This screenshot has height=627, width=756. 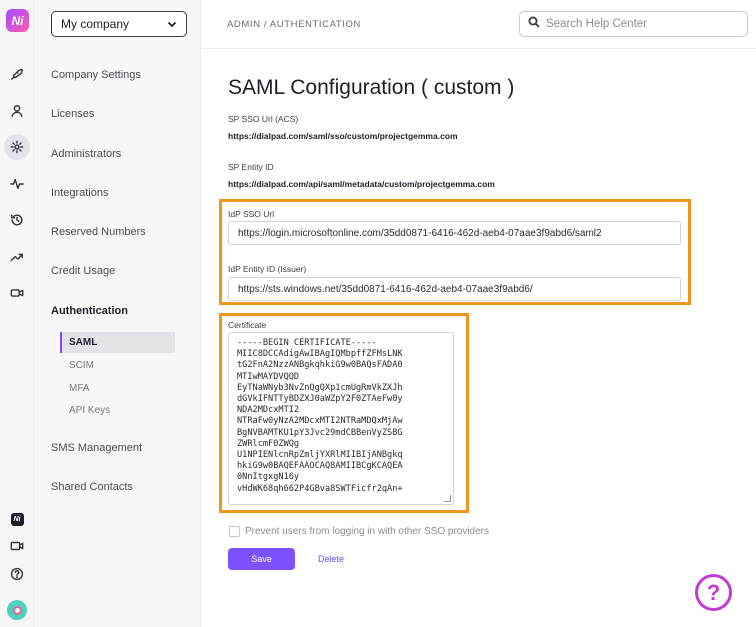 What do you see at coordinates (247, 325) in the screenshot?
I see `certificate-label: Certificate` at bounding box center [247, 325].